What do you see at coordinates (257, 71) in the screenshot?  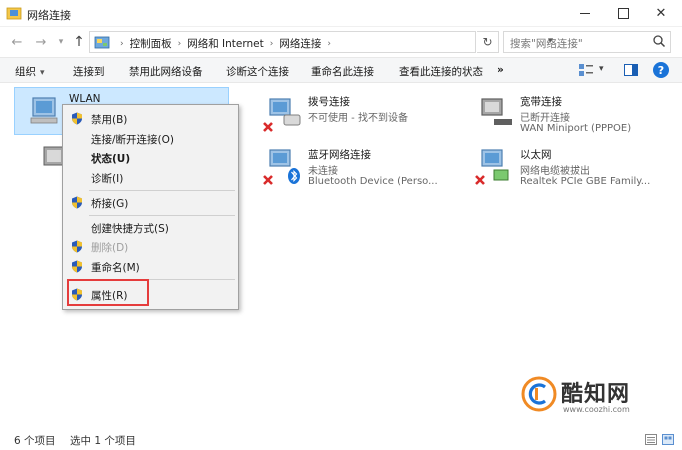 I see `diagnose-connection-button: 诊断这个连接` at bounding box center [257, 71].